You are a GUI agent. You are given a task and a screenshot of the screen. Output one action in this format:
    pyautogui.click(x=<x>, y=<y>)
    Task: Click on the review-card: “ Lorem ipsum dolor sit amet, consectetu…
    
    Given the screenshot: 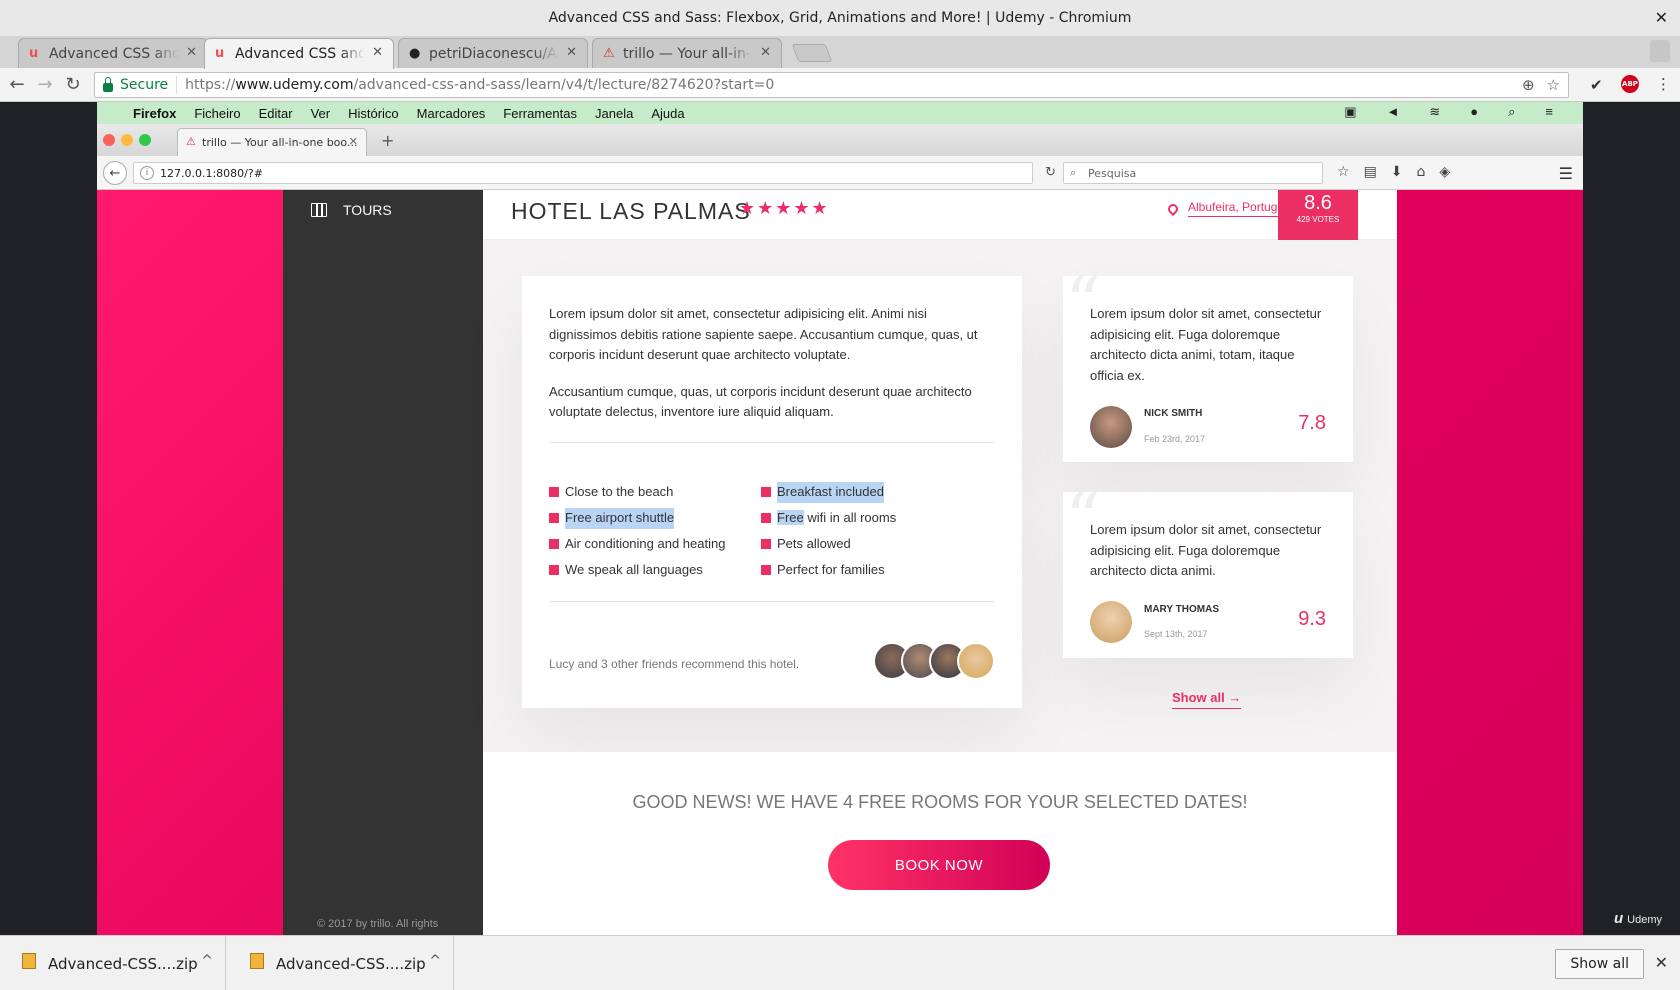 What is the action you would take?
    pyautogui.click(x=1208, y=571)
    